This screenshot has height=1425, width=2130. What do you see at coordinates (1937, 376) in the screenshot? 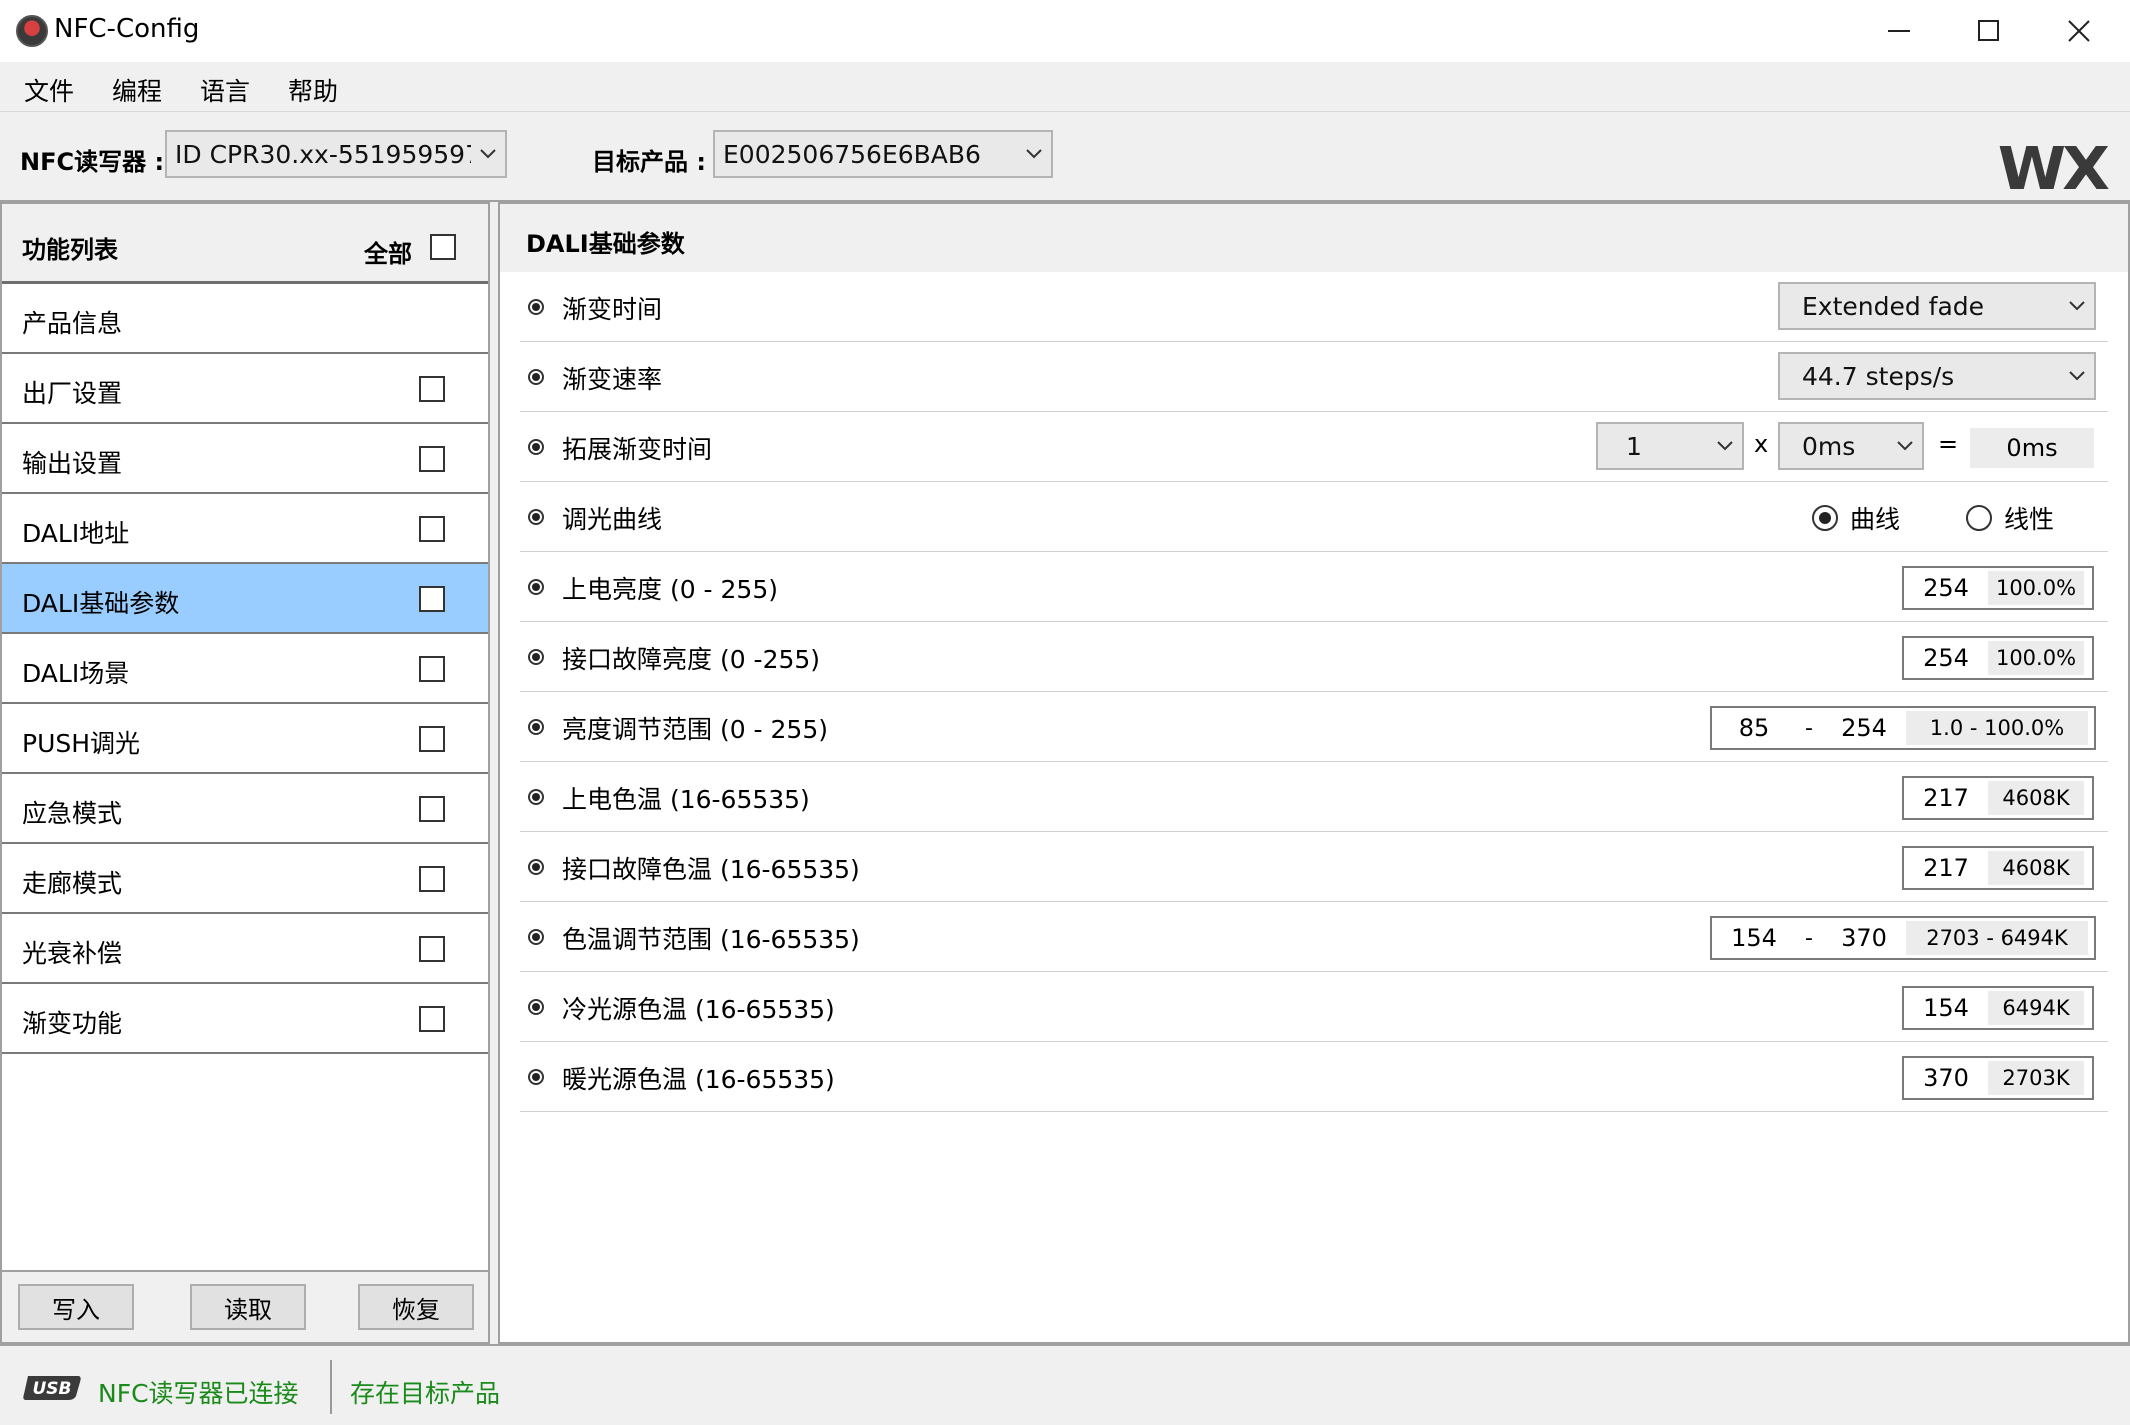
I see `fade-rate-select: 44.7 steps/s` at bounding box center [1937, 376].